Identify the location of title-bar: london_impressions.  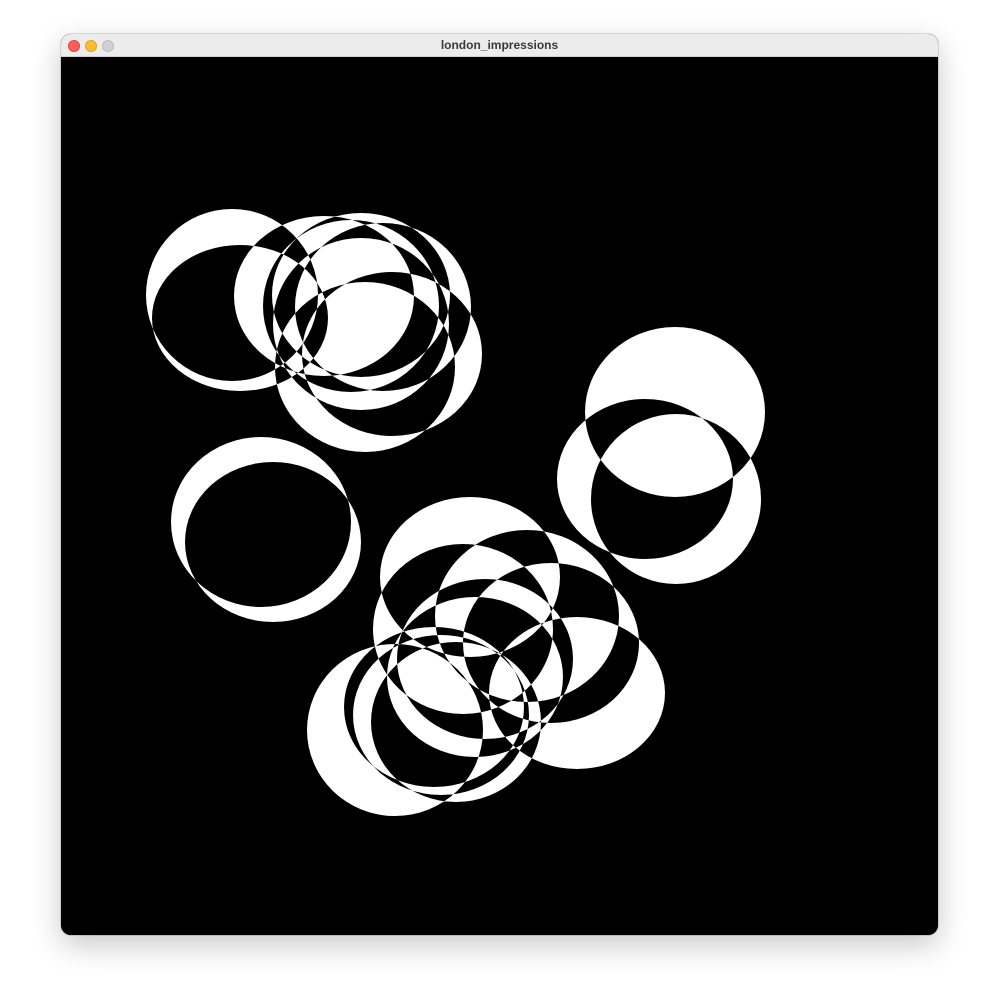
(499, 45).